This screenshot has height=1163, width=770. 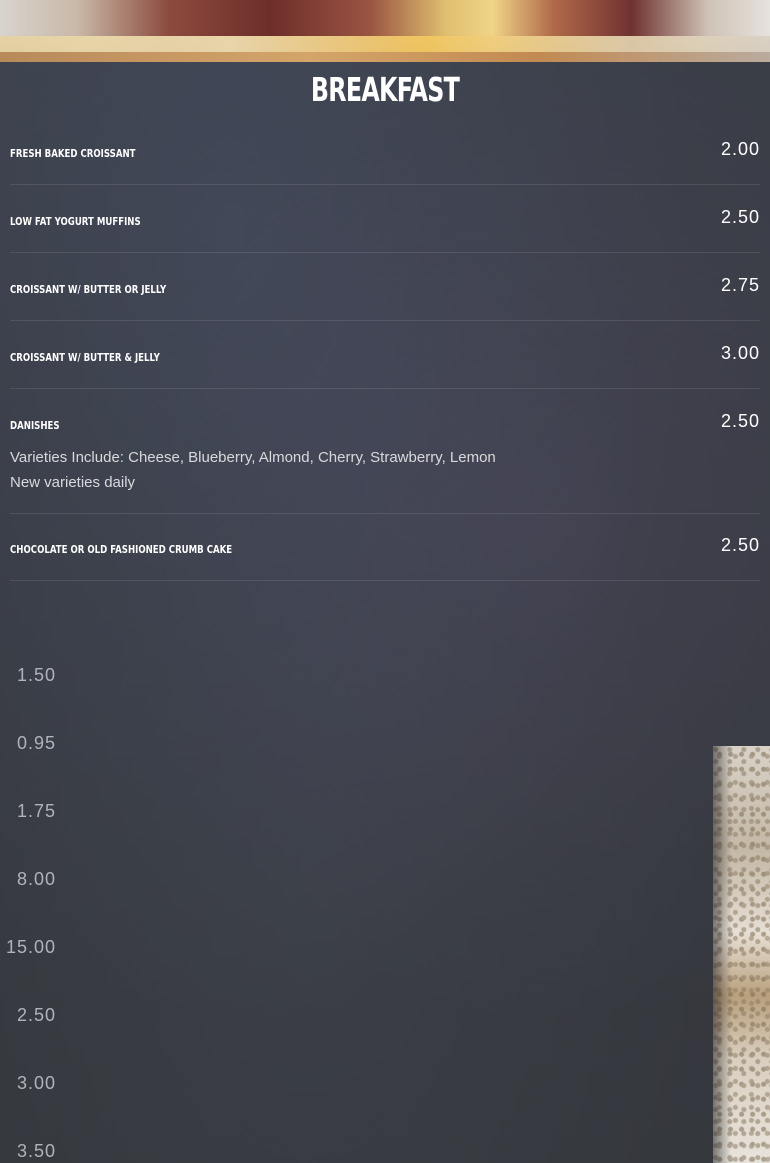 What do you see at coordinates (36, 675) in the screenshot?
I see `menu-item-price: 1.50` at bounding box center [36, 675].